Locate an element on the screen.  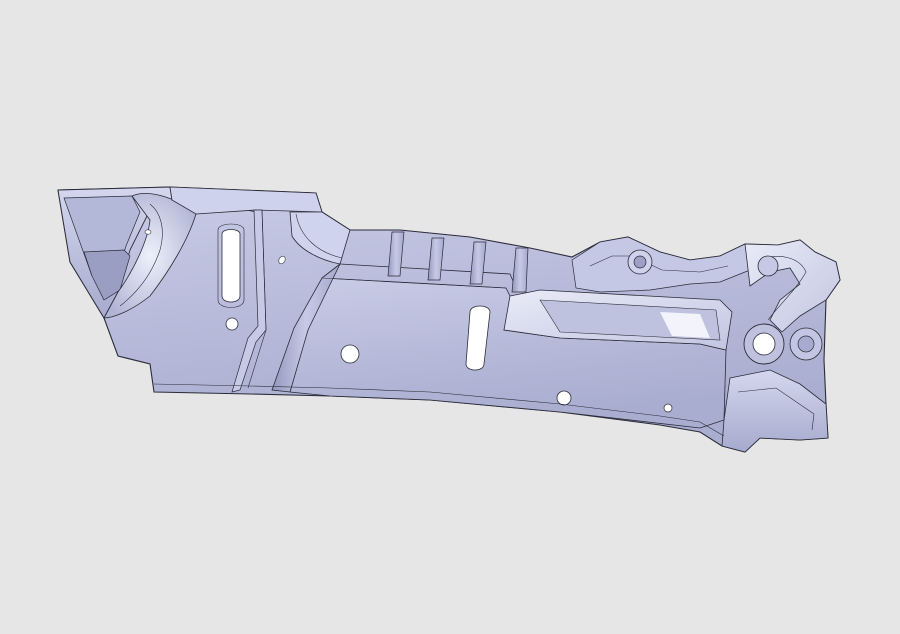
channel-hole-small is located at coordinates (668, 408).